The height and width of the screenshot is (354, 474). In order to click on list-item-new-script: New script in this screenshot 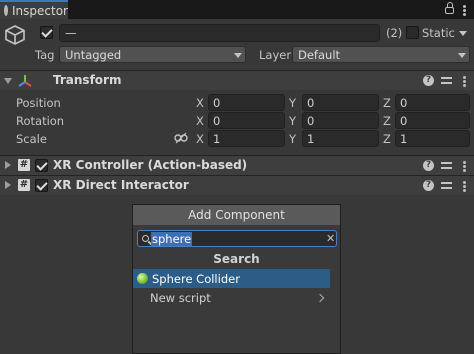, I will do `click(231, 297)`.